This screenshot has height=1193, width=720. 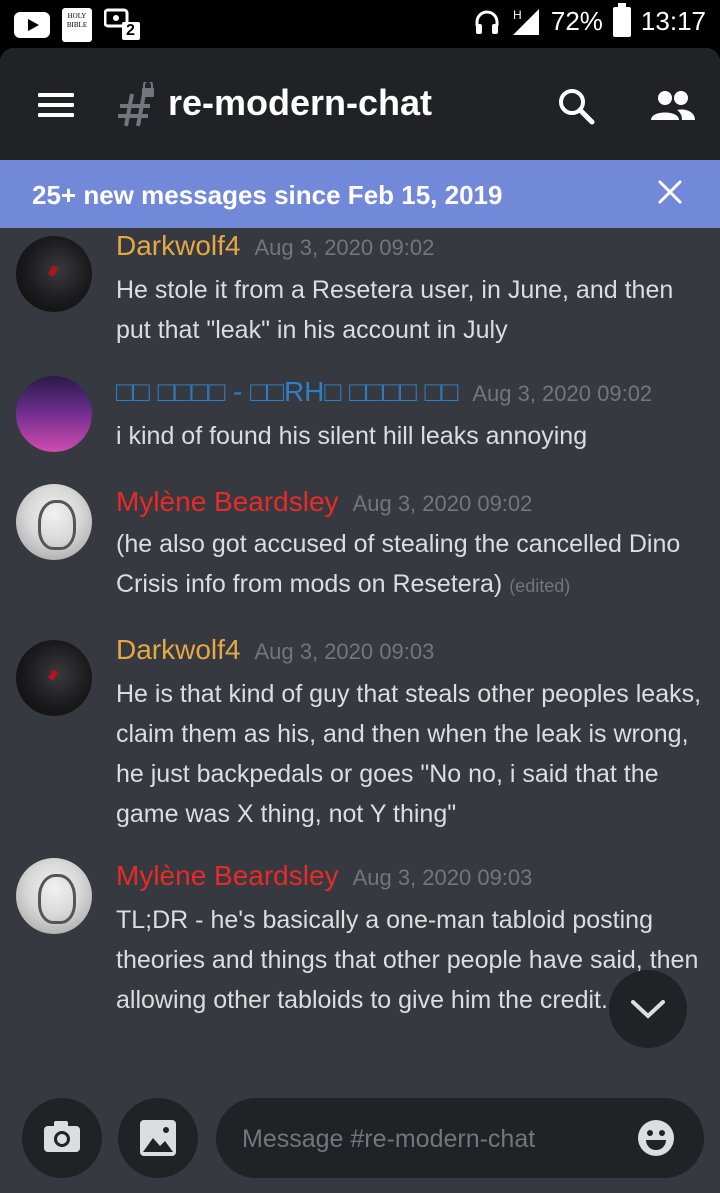 I want to click on chevron-down-icon, so click(x=648, y=1009).